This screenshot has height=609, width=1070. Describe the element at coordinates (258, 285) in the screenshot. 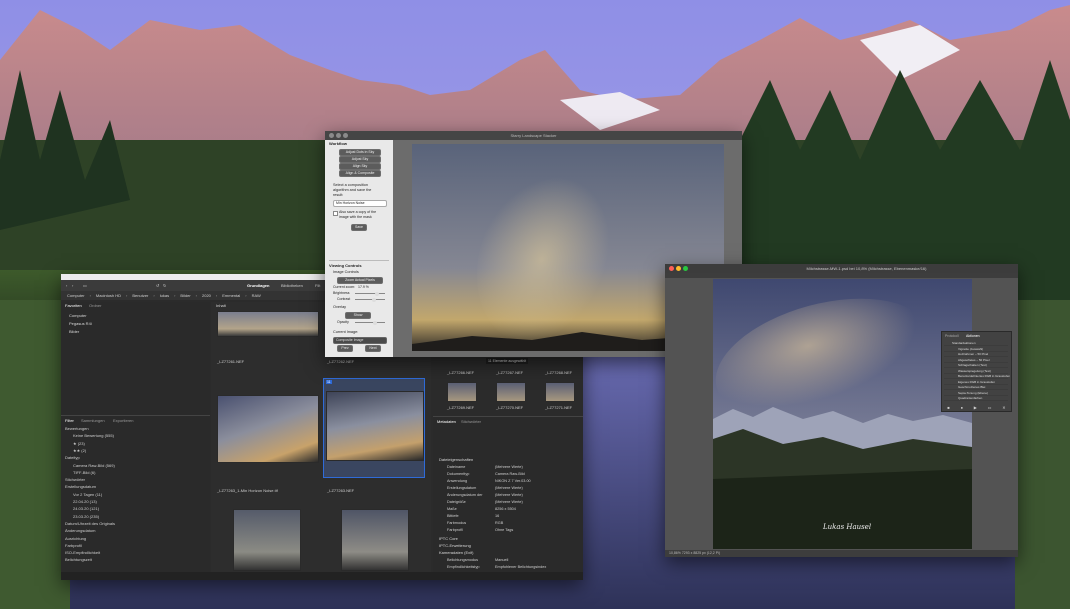

I see `tab-grundlagen: Grundlagen` at that location.